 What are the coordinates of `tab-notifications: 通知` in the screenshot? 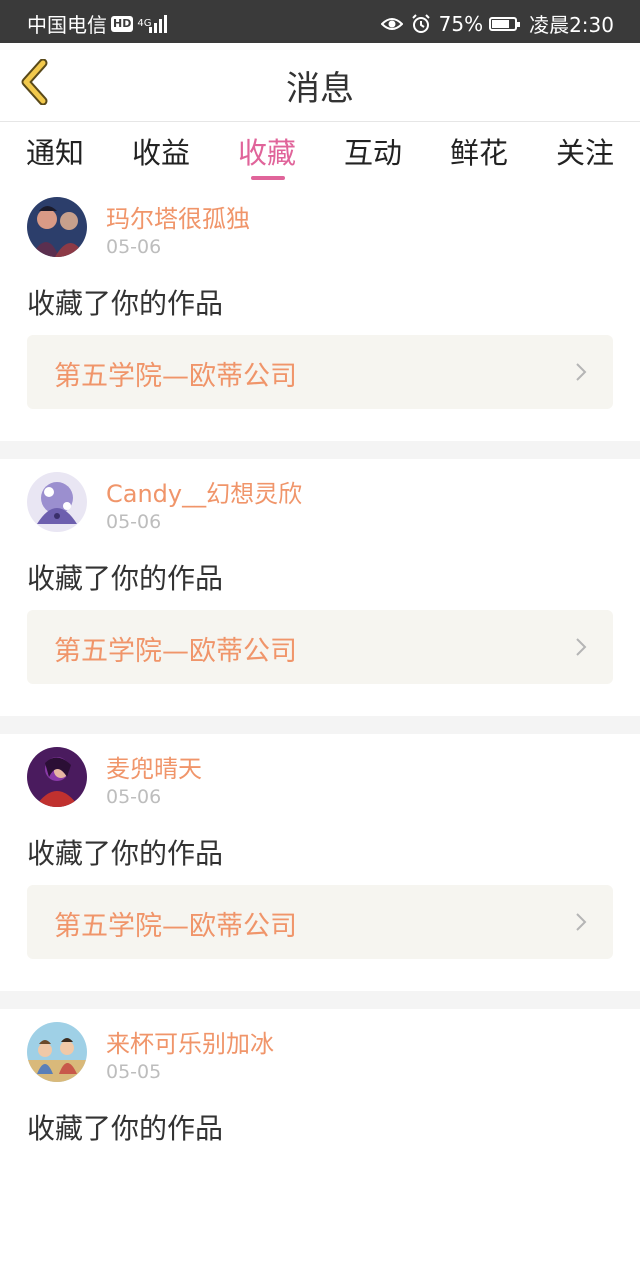 It's located at (55, 151).